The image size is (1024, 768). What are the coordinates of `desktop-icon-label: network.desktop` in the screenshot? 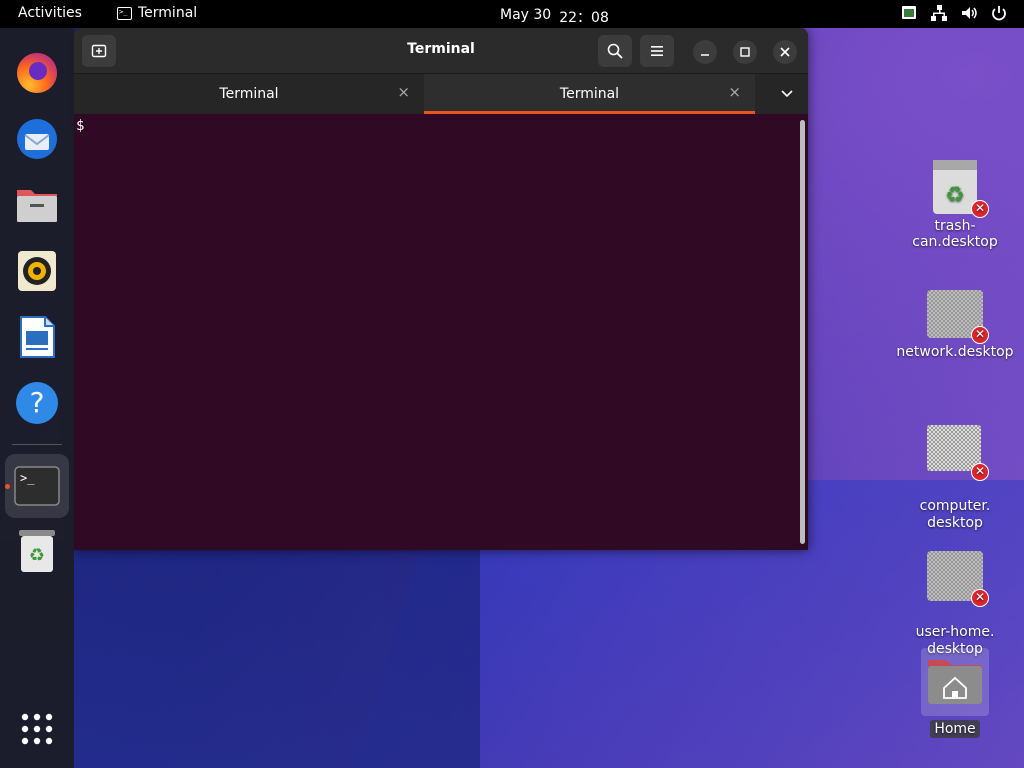 It's located at (955, 352).